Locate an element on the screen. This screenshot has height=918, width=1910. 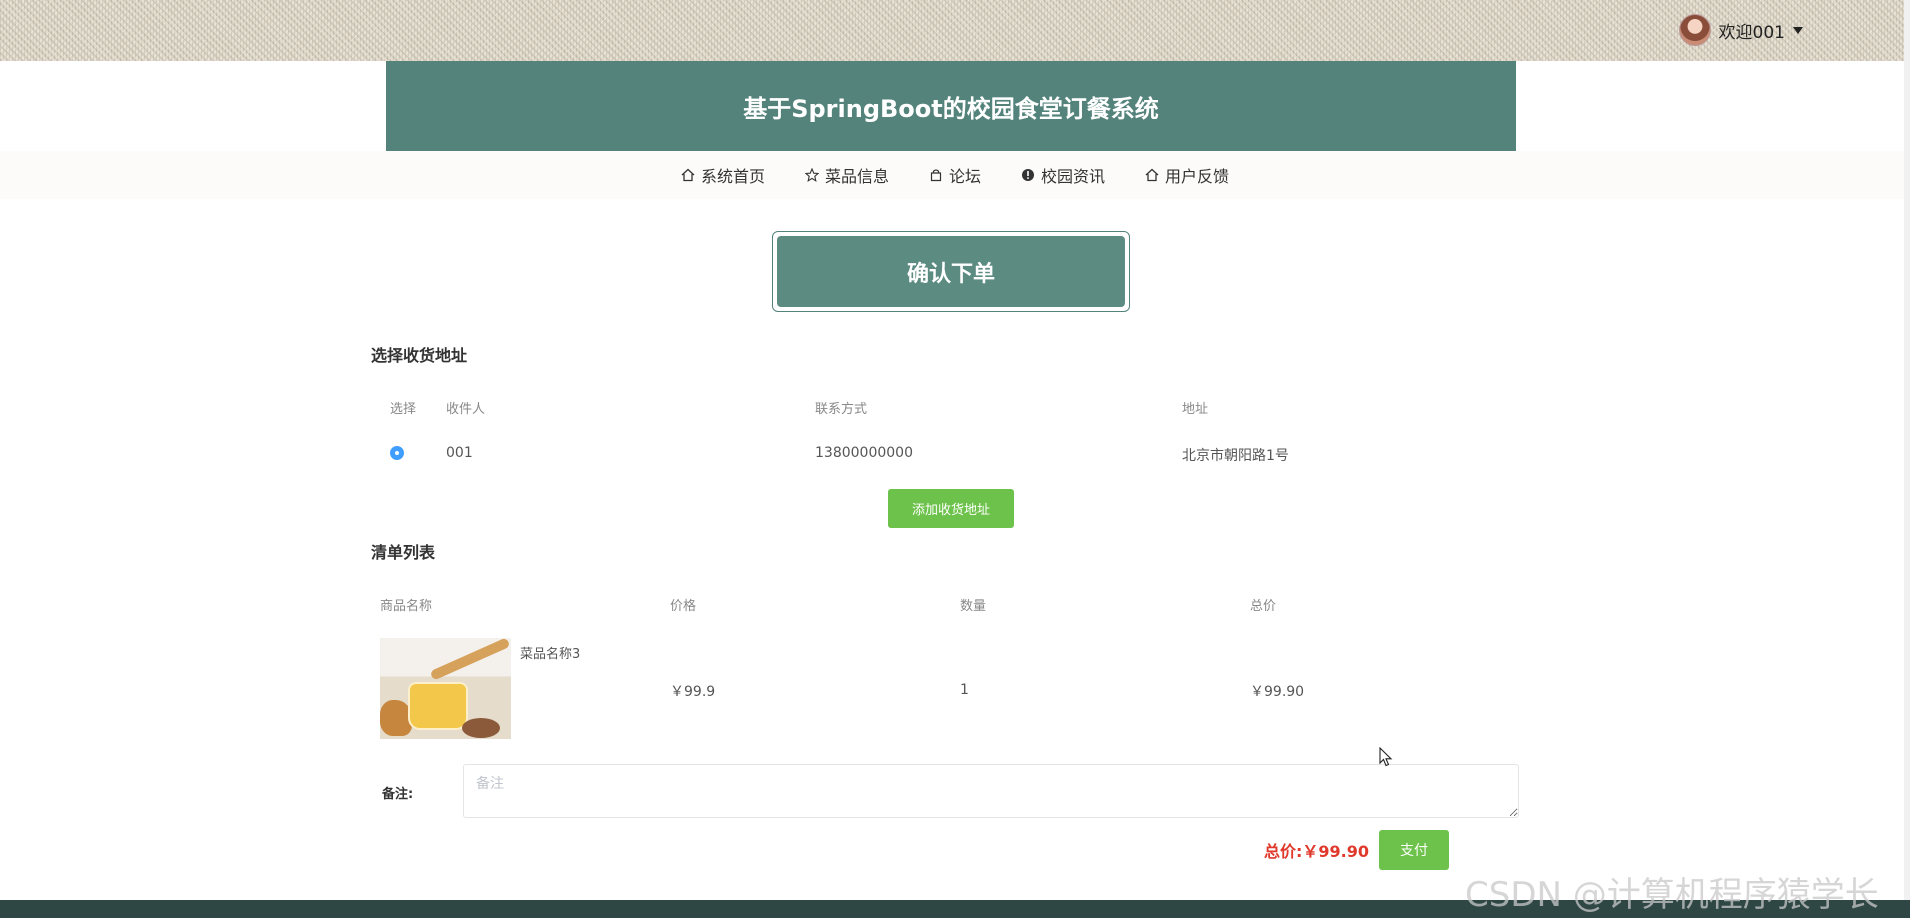
order-header-quantity: 数量 is located at coordinates (973, 606).